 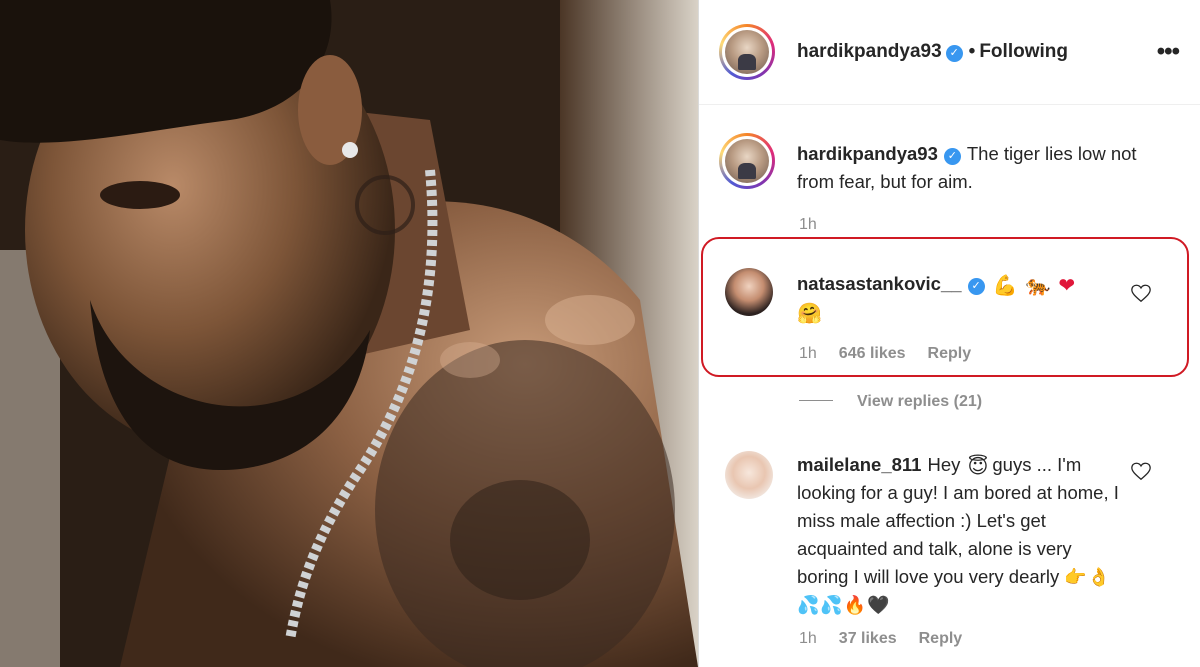 I want to click on halo-face-emoji-icon: 😇, so click(x=978, y=467).